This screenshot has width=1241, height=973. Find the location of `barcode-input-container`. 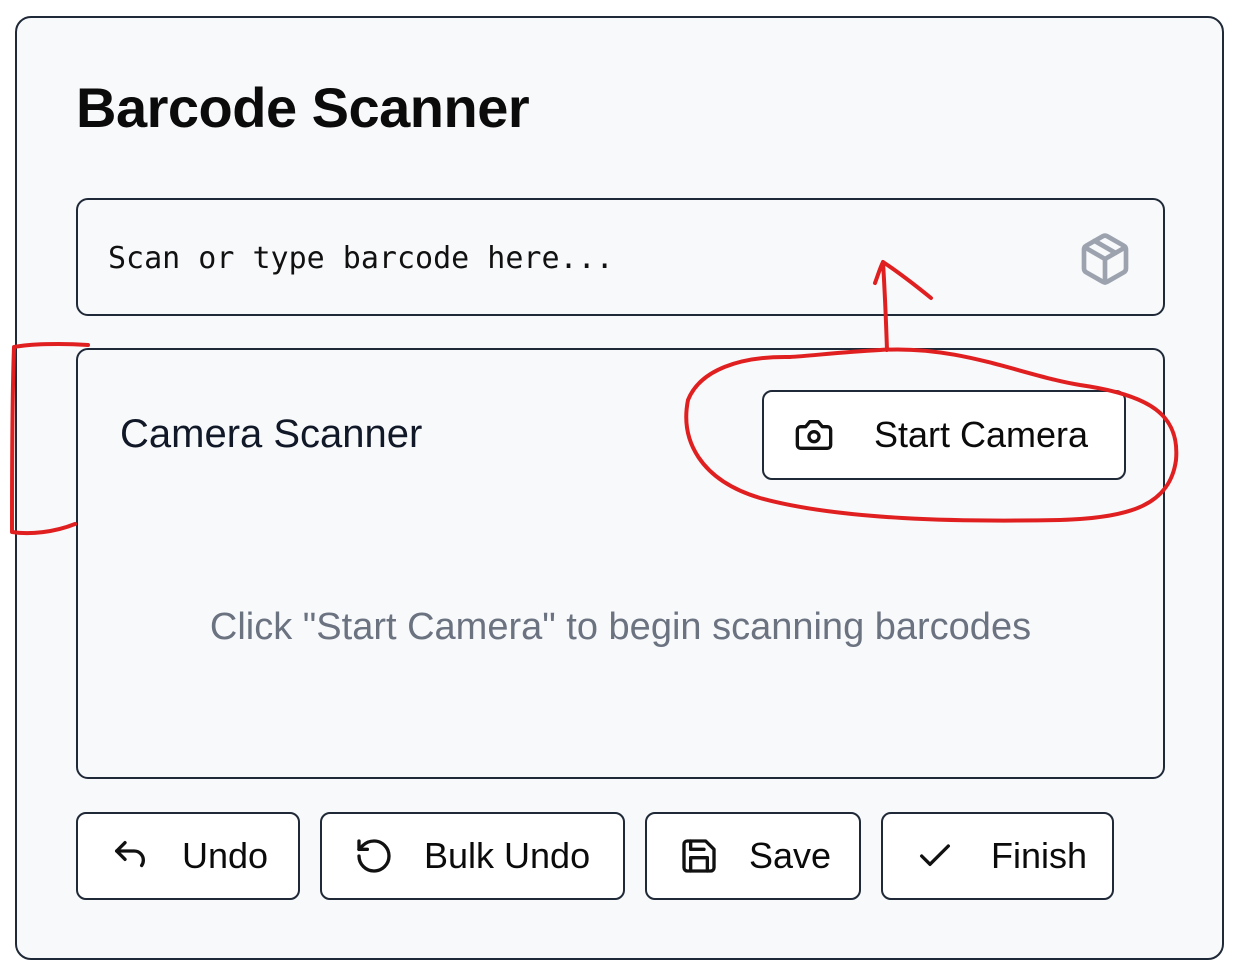

barcode-input-container is located at coordinates (620, 257).